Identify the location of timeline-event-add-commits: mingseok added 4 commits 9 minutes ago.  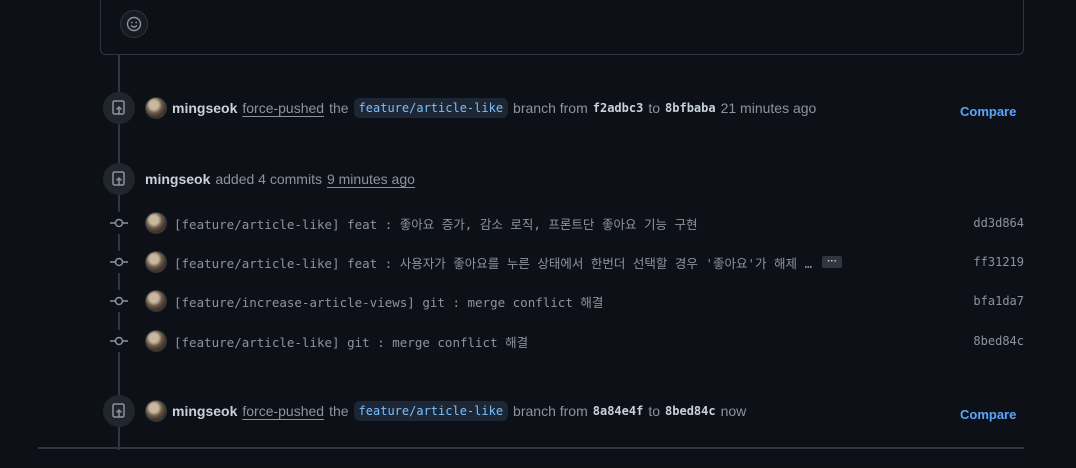
(259, 179).